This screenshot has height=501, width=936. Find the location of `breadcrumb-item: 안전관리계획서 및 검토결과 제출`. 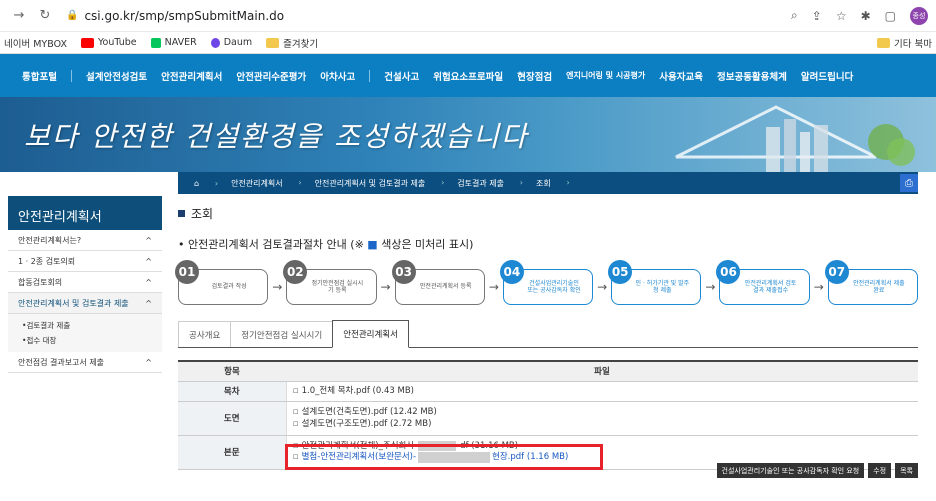

breadcrumb-item: 안전관리계획서 및 검토결과 제출 is located at coordinates (371, 183).